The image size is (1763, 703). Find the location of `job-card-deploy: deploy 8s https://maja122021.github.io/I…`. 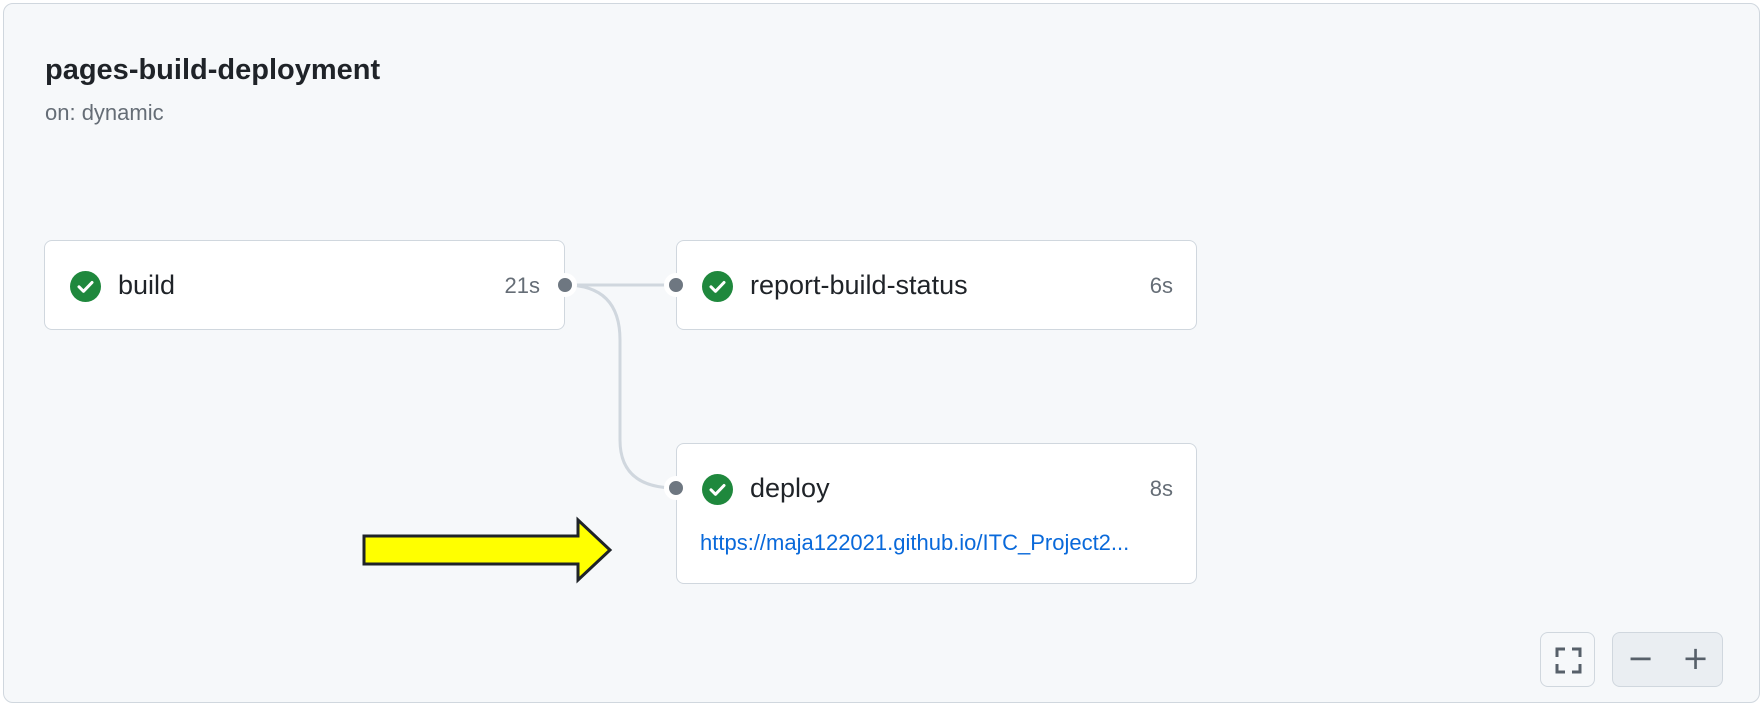

job-card-deploy: deploy 8s https://maja122021.github.io/I… is located at coordinates (936, 513).